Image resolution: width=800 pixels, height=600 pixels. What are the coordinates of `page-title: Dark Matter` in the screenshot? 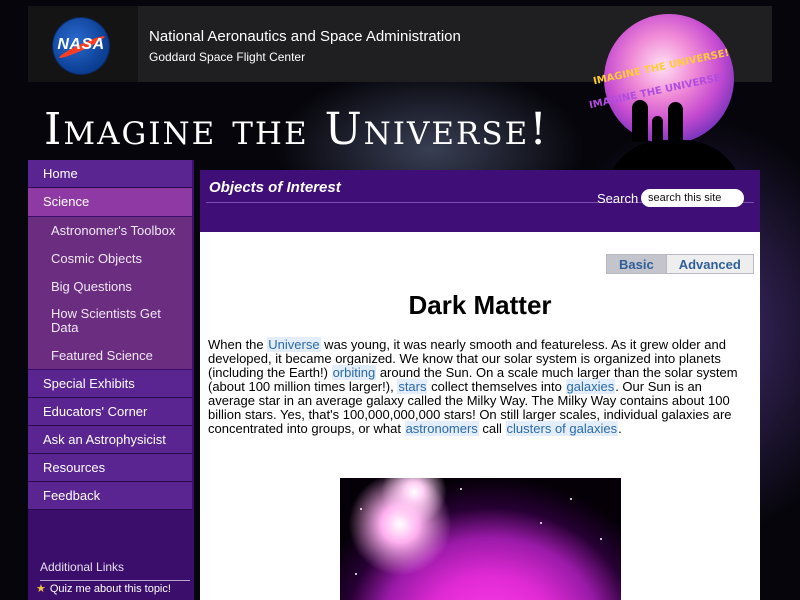 It's located at (480, 305).